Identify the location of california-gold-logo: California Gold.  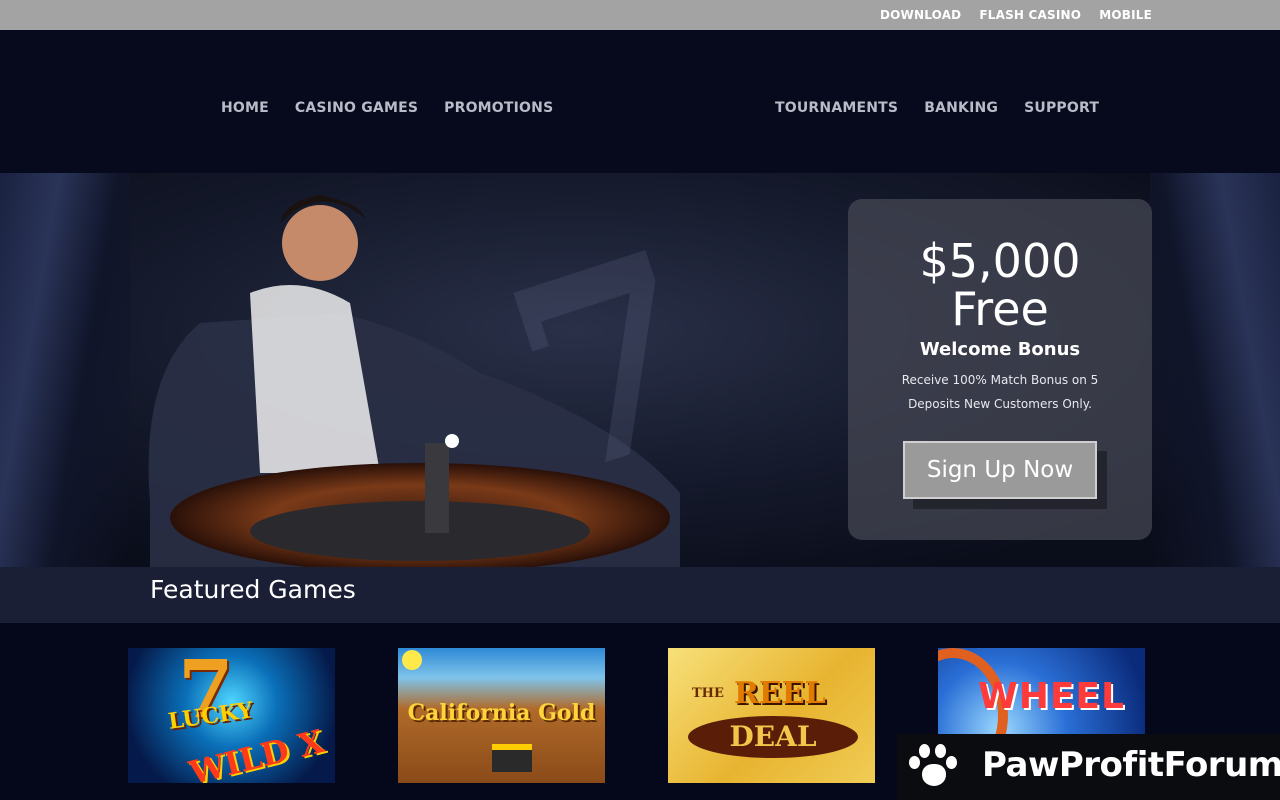
(501, 713).